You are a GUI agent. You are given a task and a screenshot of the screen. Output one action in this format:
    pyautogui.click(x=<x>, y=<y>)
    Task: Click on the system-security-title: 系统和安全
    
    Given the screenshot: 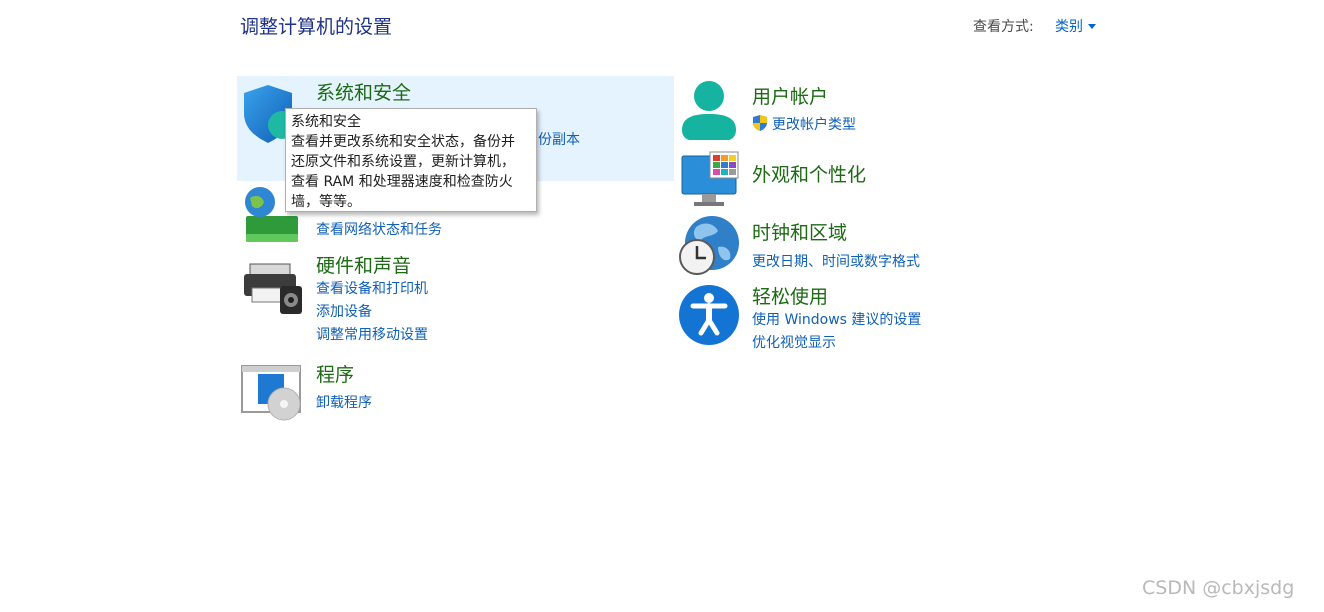 What is the action you would take?
    pyautogui.click(x=363, y=91)
    